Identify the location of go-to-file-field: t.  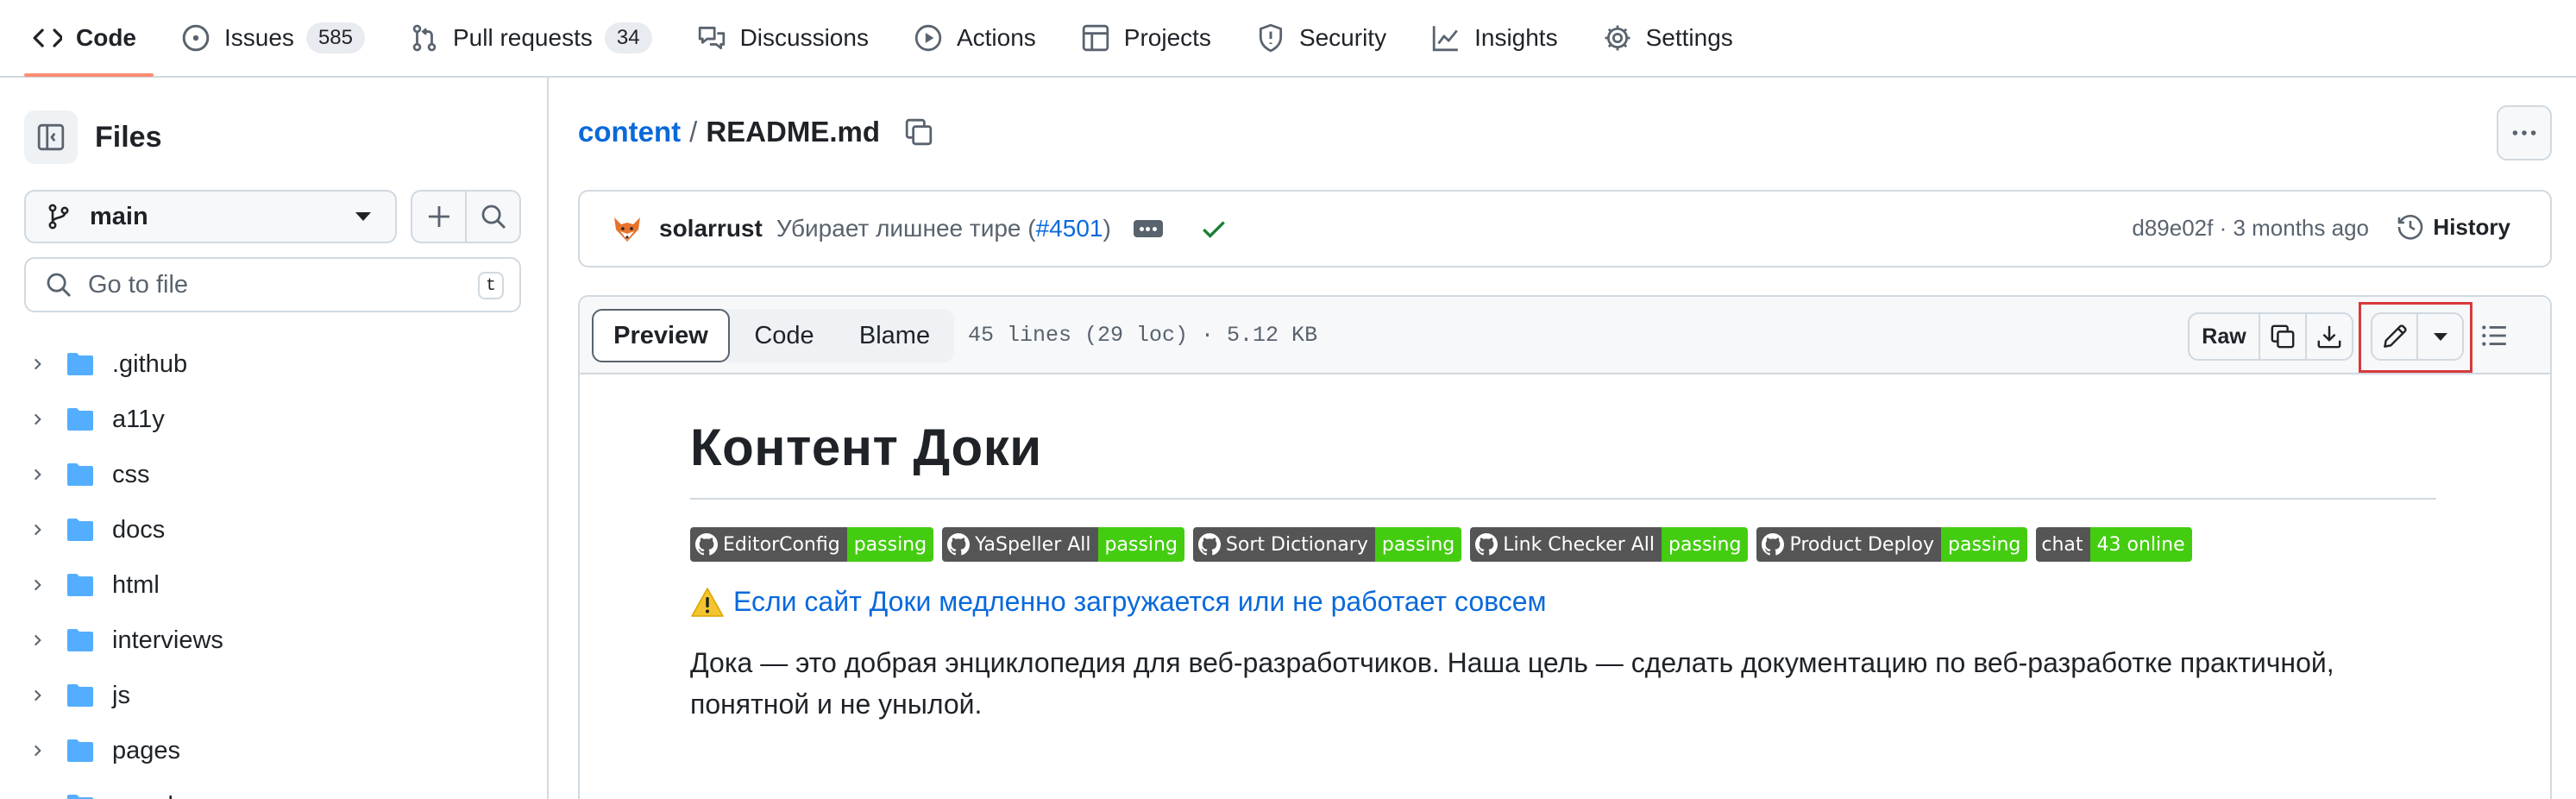
(272, 284).